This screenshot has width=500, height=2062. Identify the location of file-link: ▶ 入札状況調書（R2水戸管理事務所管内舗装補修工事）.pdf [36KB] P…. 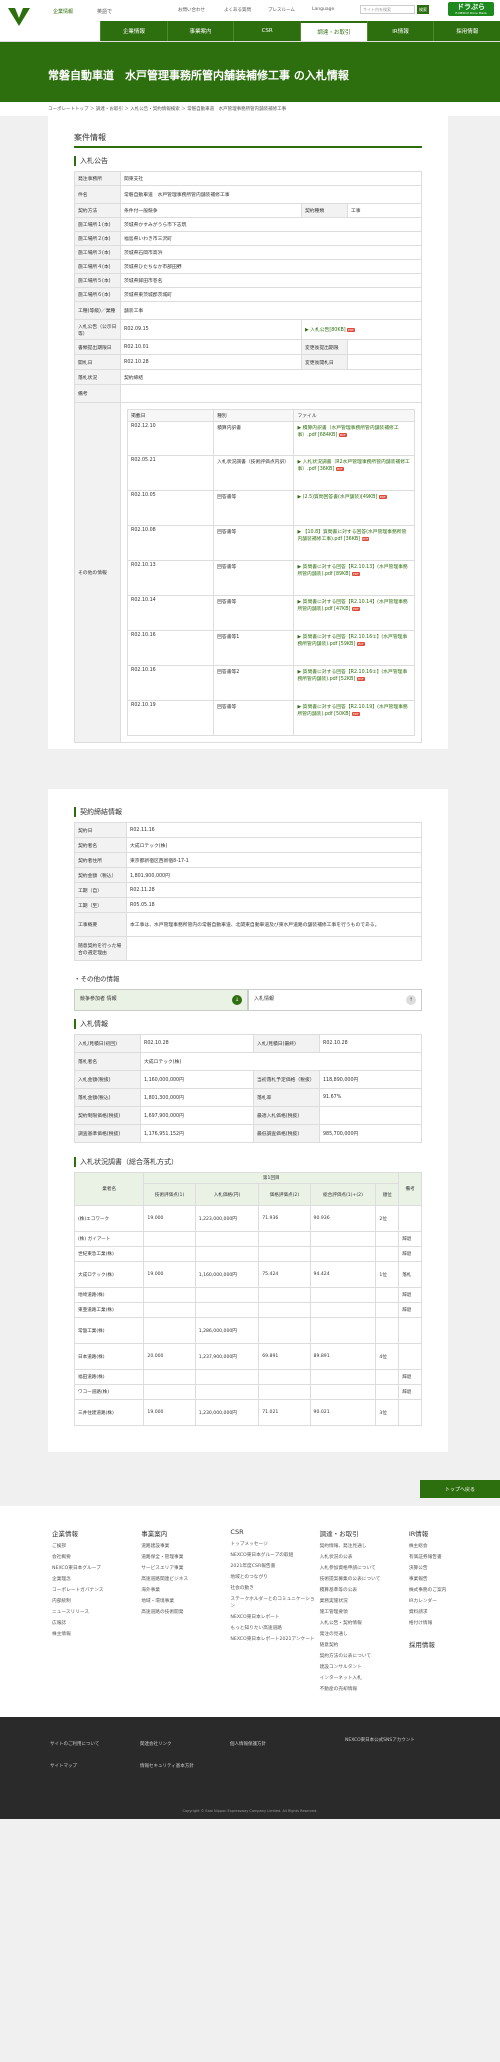
(354, 473).